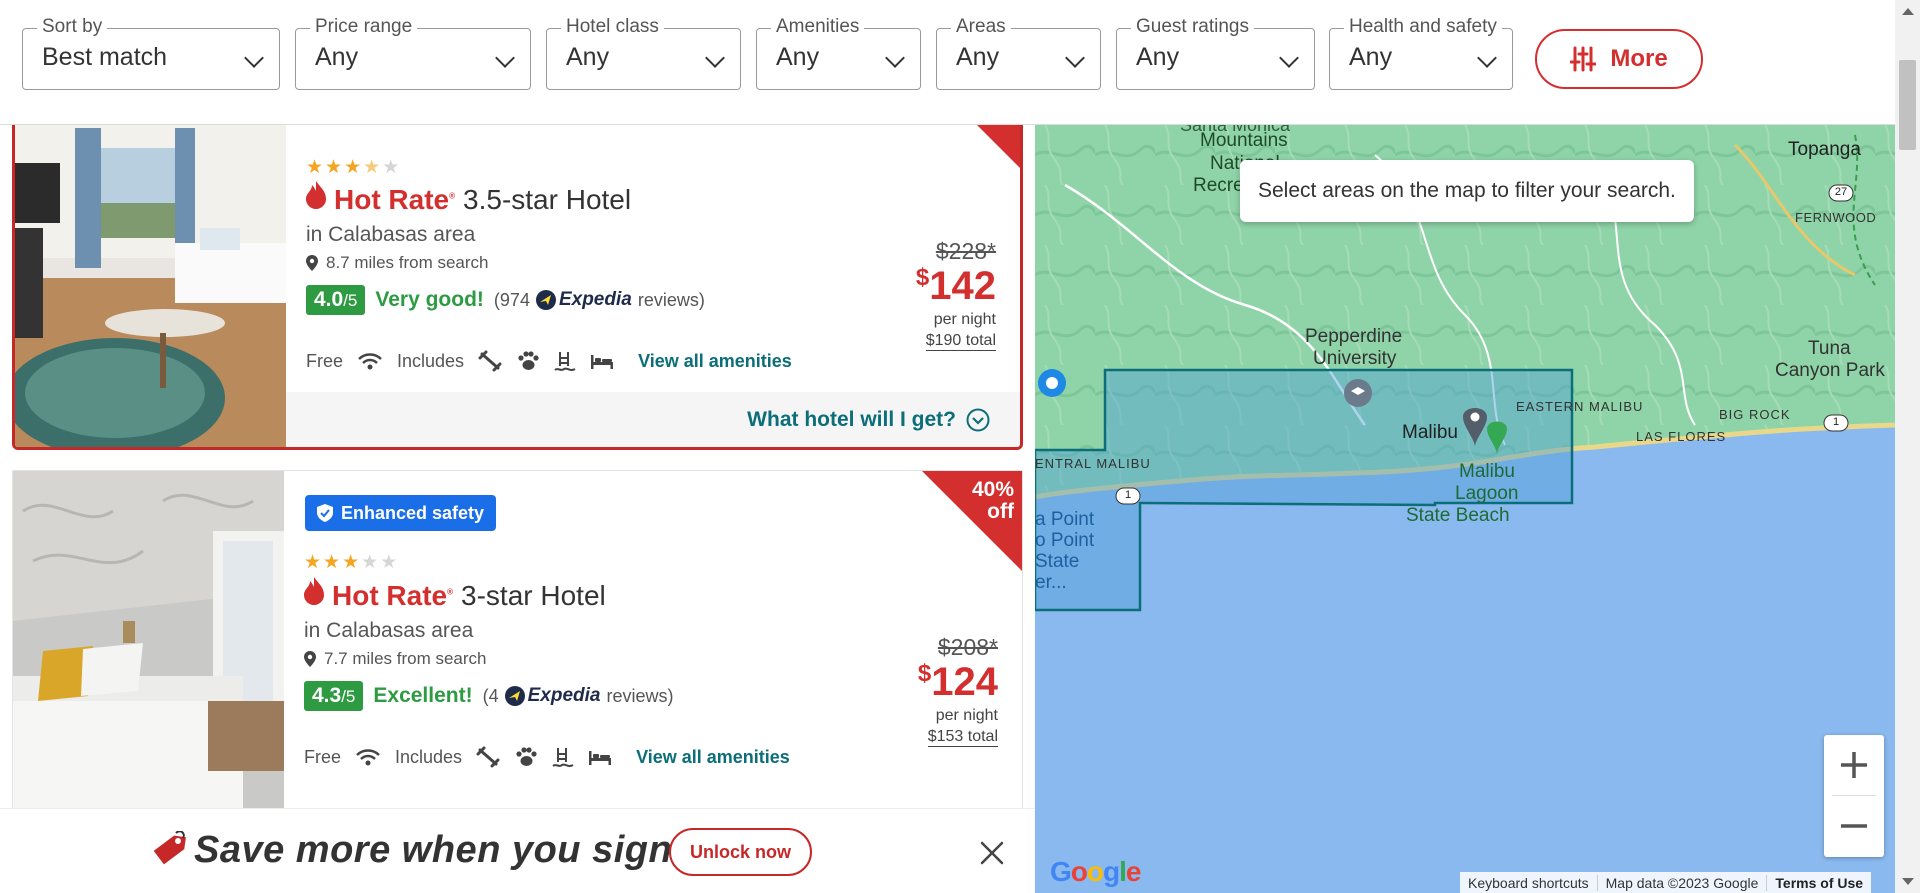  Describe the element at coordinates (329, 299) in the screenshot. I see `score-value: 4.0` at that location.